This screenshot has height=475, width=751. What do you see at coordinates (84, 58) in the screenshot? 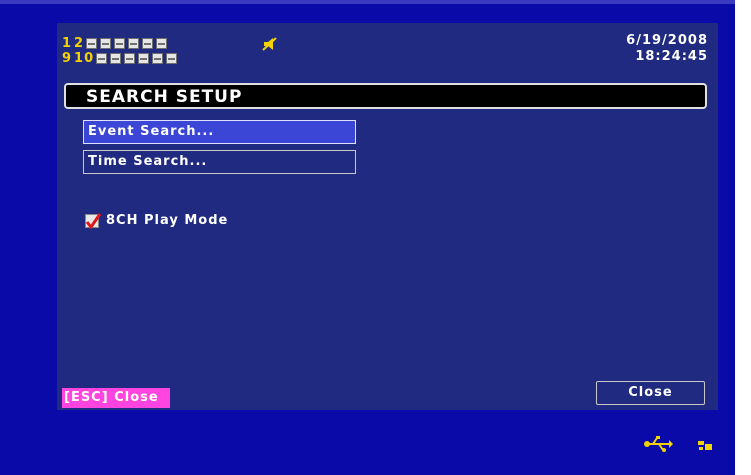
I see `channel-number: 10` at bounding box center [84, 58].